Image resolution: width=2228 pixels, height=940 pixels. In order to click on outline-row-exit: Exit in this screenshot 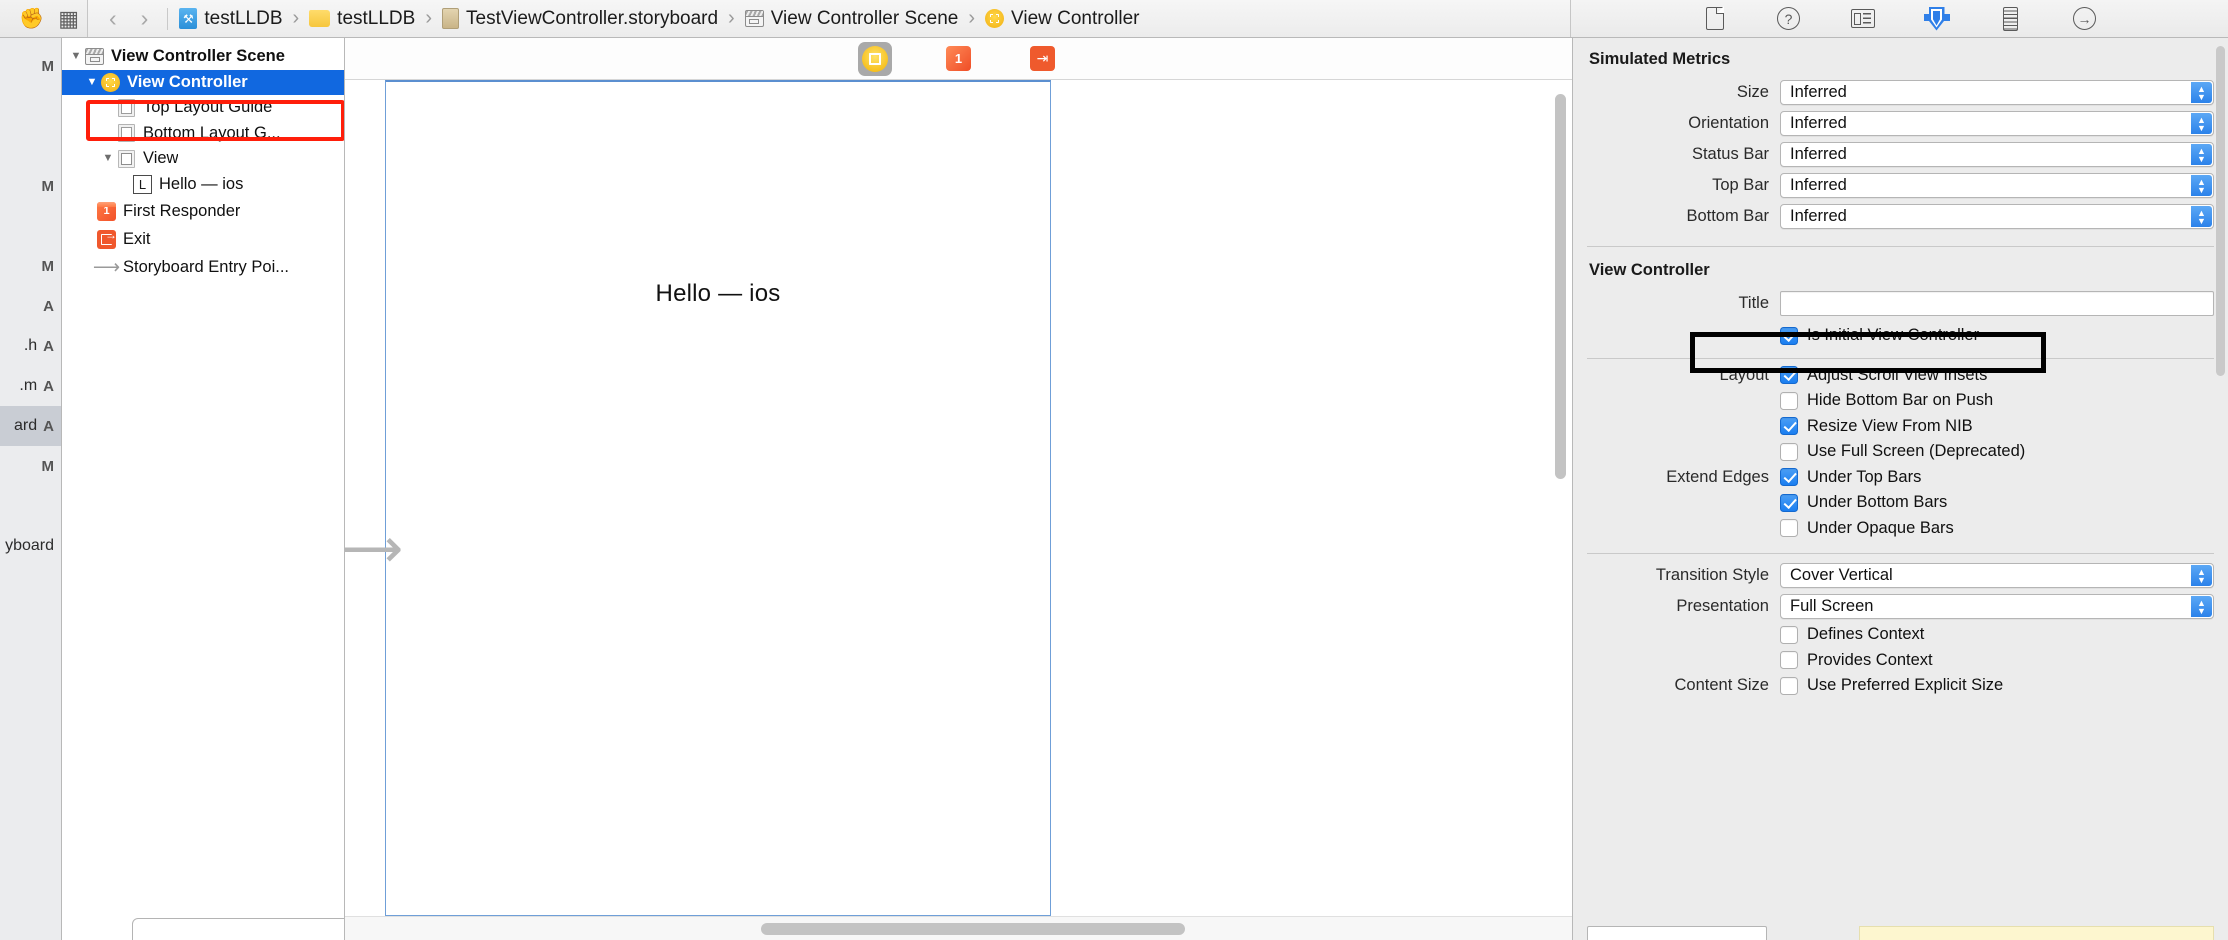, I will do `click(203, 239)`.